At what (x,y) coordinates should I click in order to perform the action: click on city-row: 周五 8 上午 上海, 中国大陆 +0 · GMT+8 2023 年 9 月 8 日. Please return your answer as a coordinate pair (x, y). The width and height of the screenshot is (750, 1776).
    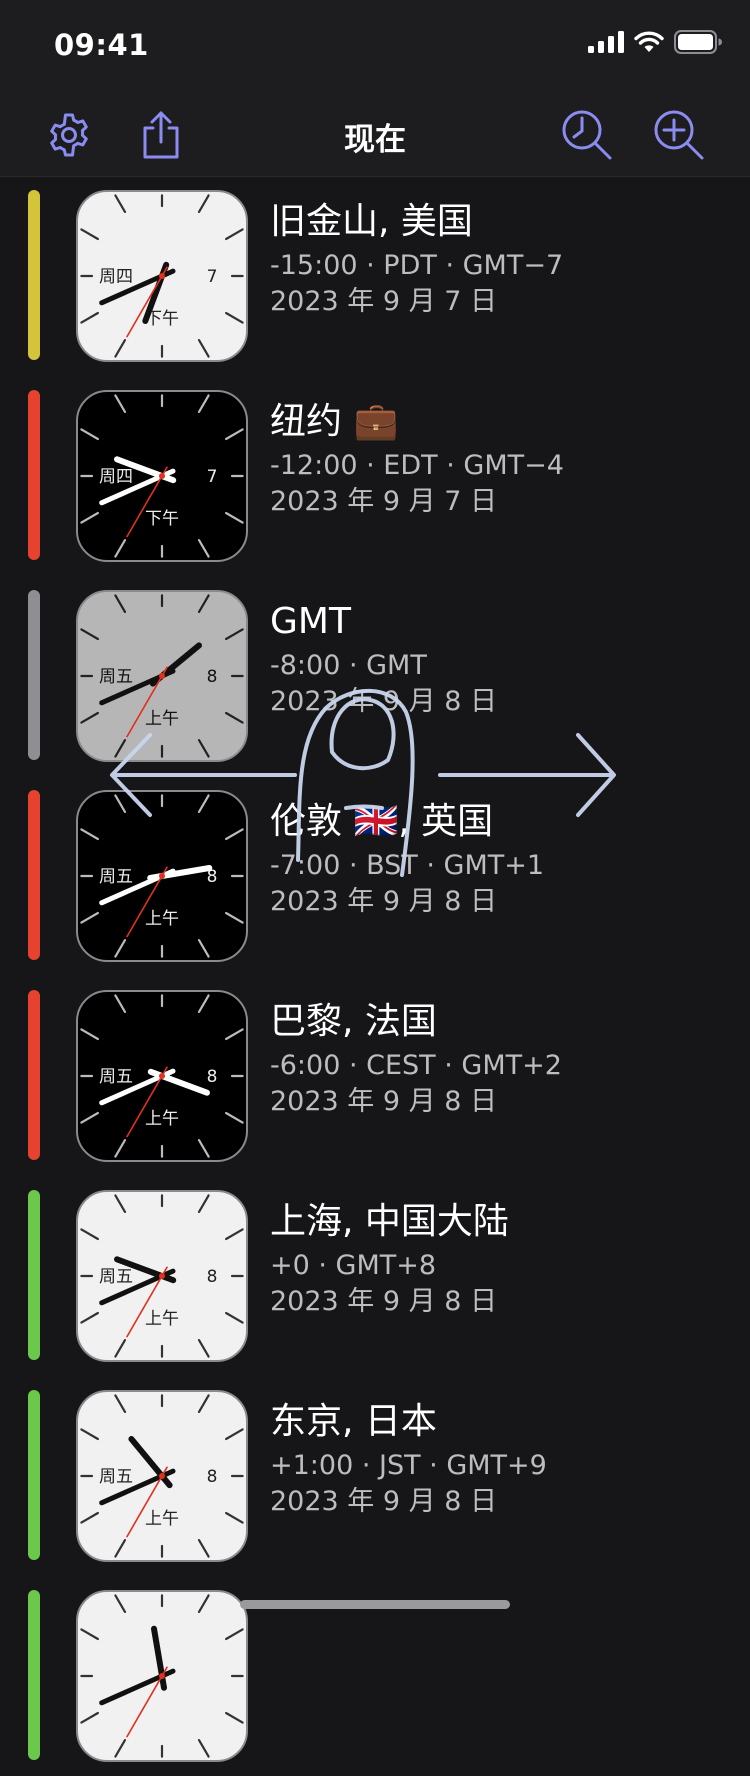
    Looking at the image, I should click on (375, 1276).